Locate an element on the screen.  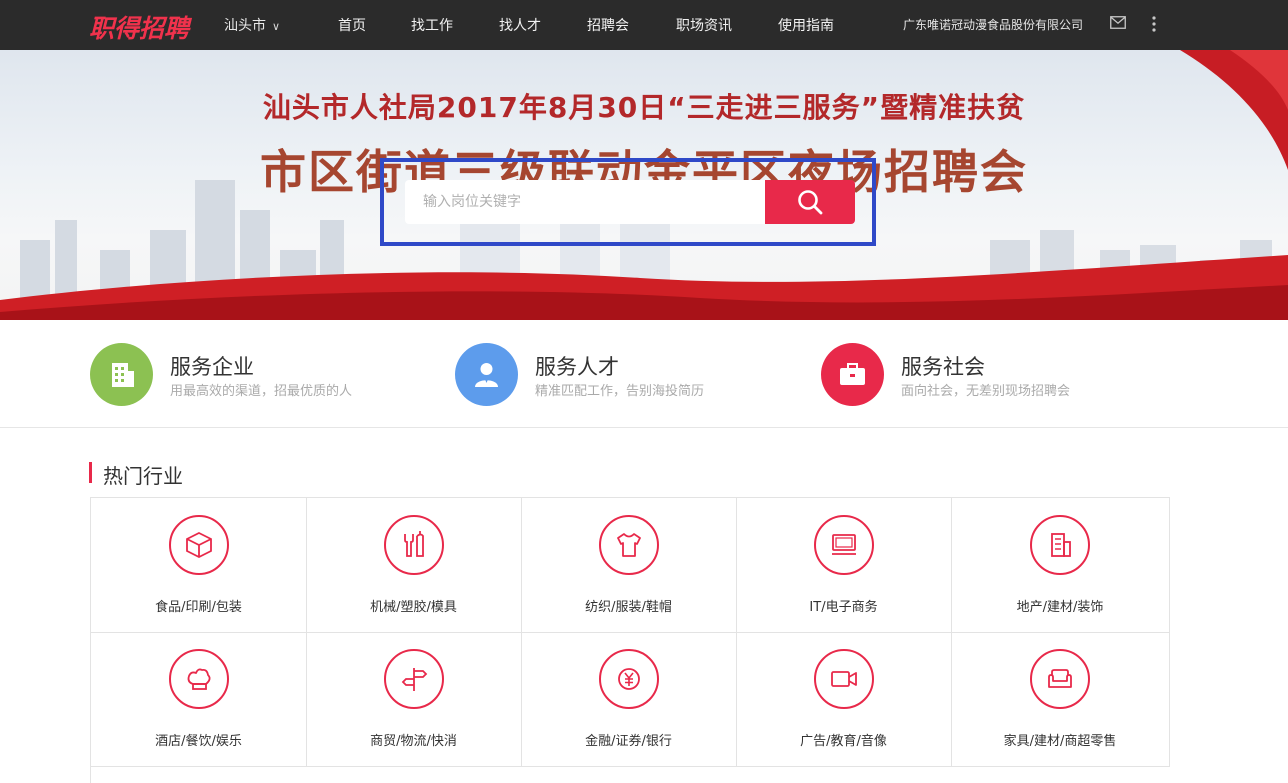
industry-hotel-dining: 酒店/餐饮/娱乐 is located at coordinates (199, 699).